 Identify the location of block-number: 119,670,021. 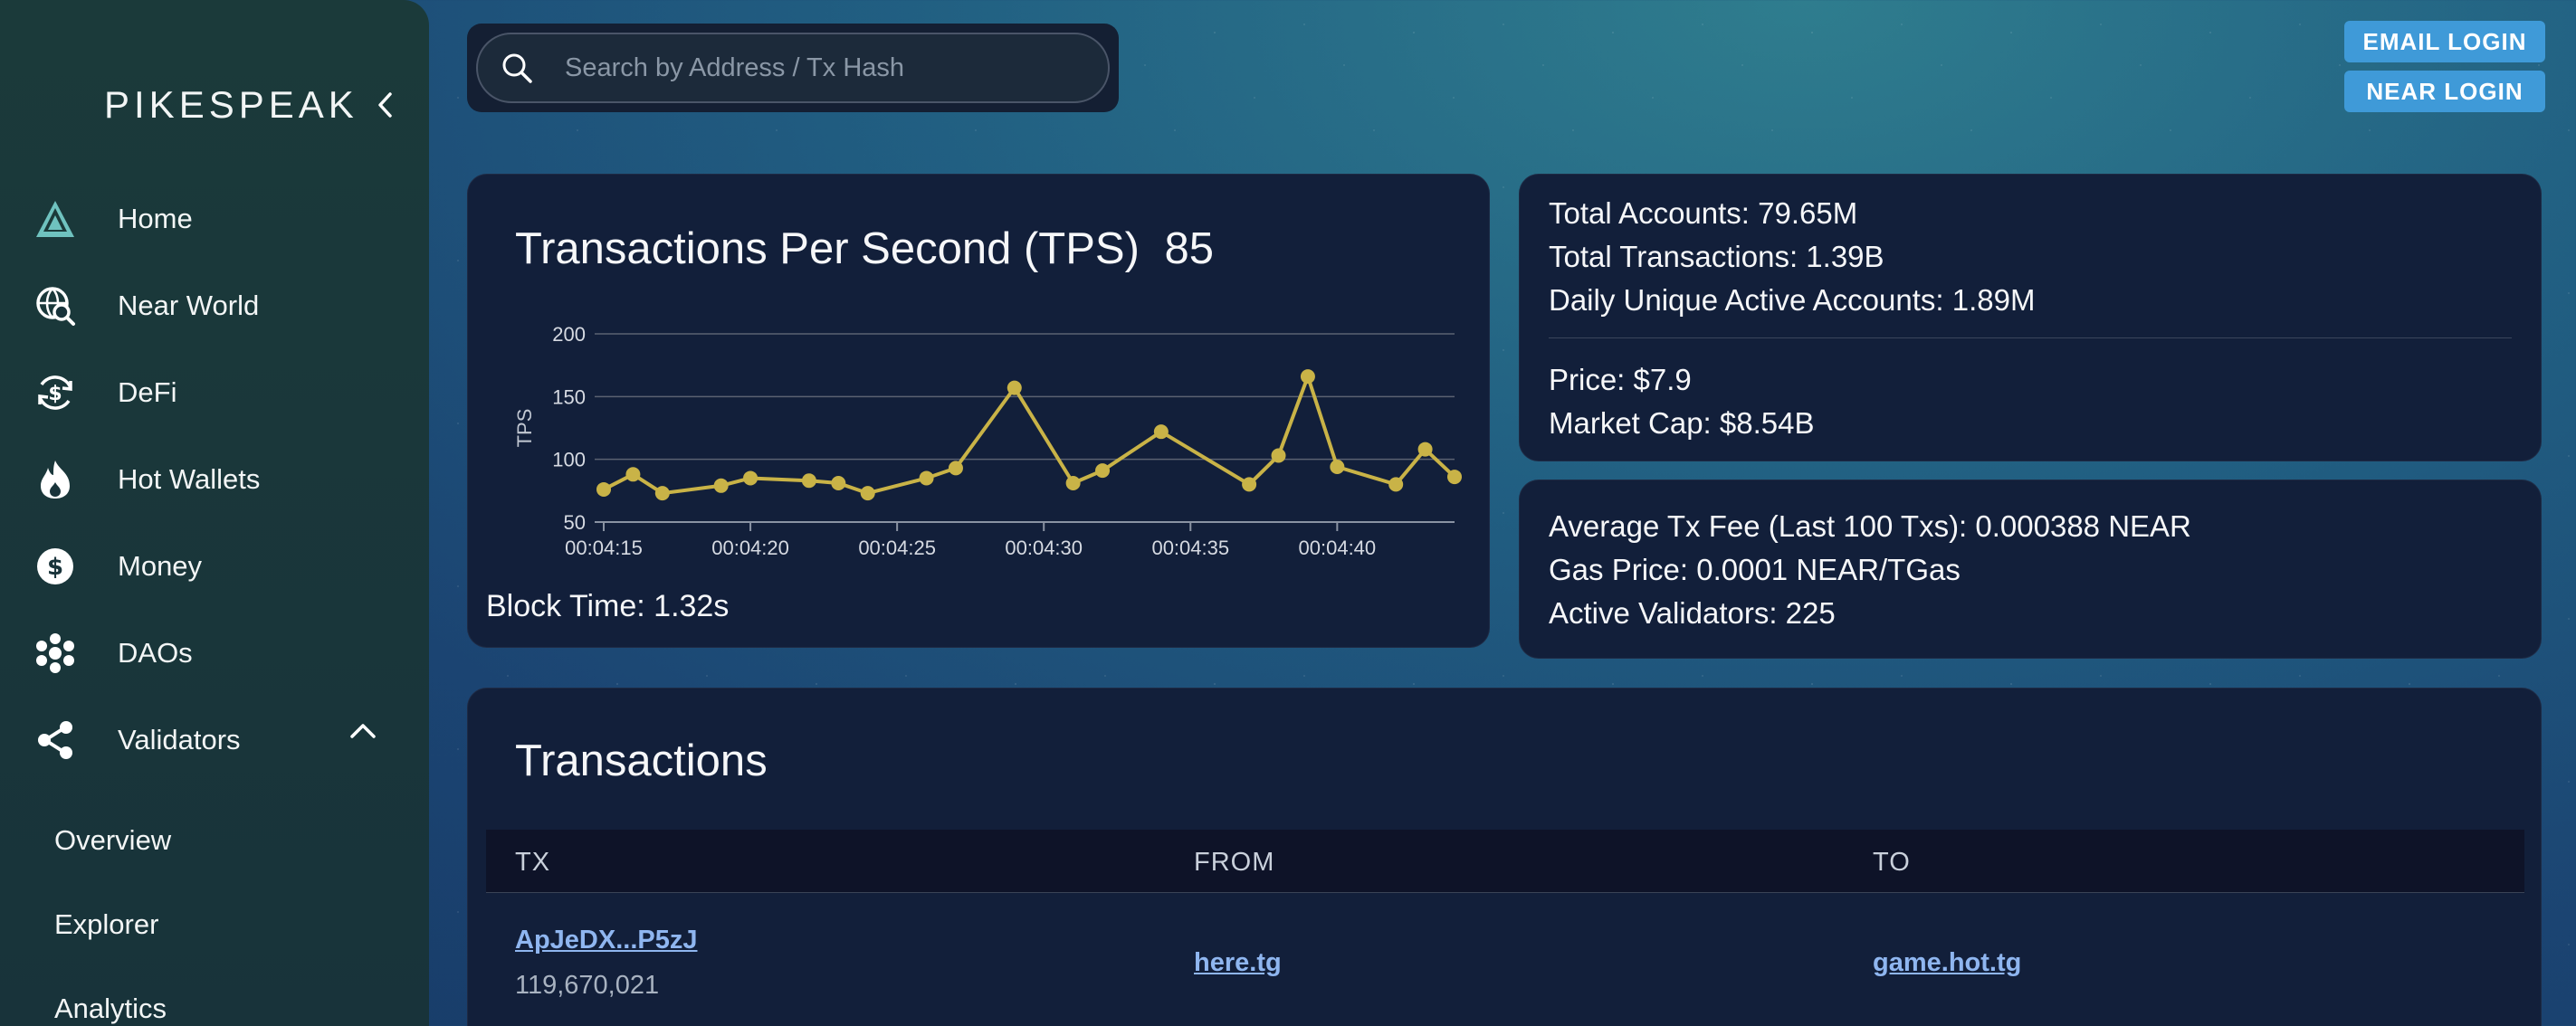
(587, 986).